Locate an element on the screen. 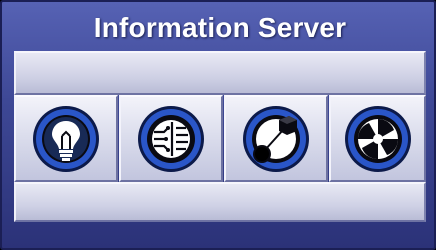 The width and height of the screenshot is (436, 250). lightbulb-button is located at coordinates (66, 138).